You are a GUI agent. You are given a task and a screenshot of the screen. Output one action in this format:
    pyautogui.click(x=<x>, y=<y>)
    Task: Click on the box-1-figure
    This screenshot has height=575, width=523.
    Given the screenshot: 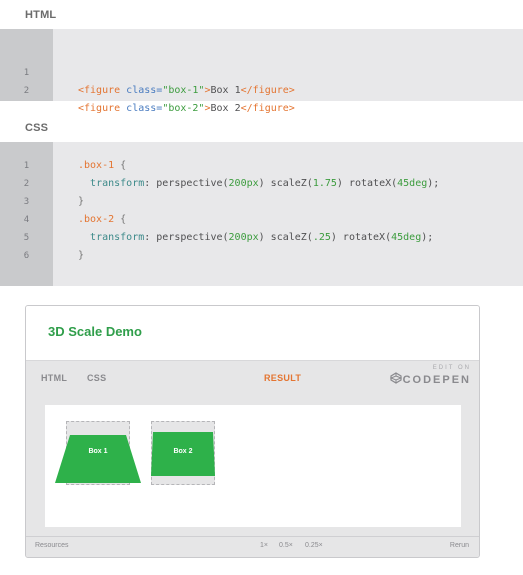 What is the action you would take?
    pyautogui.click(x=98, y=459)
    